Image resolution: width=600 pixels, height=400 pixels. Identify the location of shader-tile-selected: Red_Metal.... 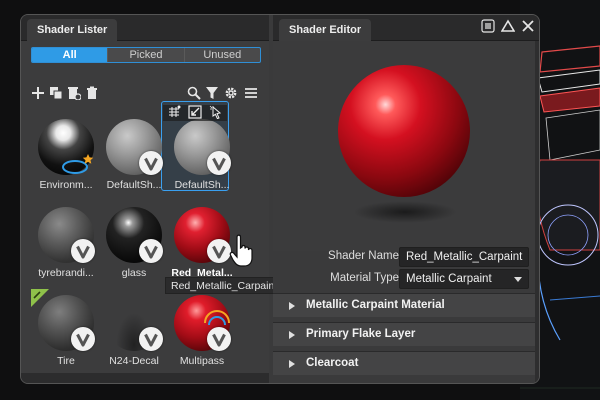
(202, 244).